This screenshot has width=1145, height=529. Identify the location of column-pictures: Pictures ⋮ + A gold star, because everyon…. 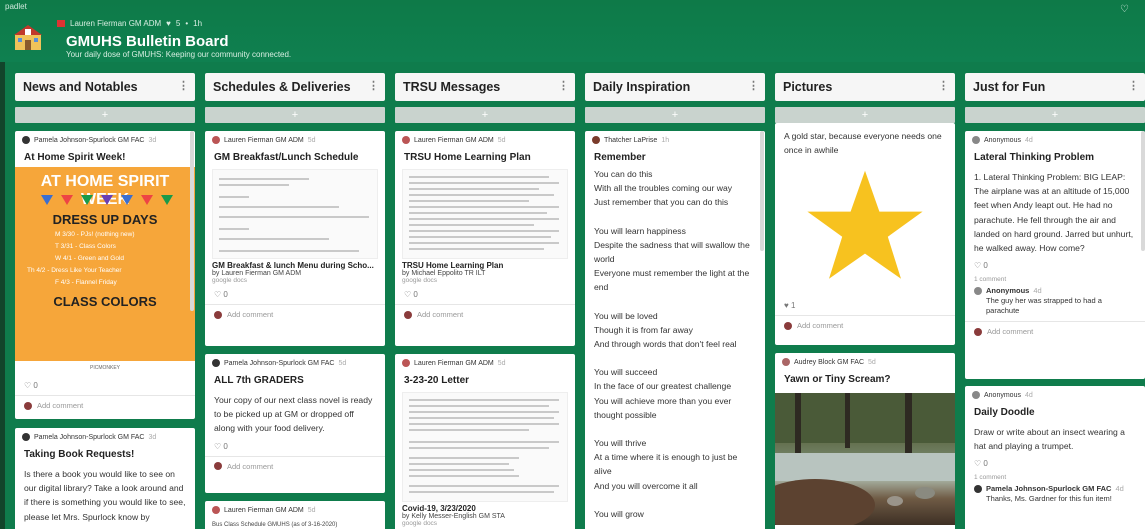
(865, 301).